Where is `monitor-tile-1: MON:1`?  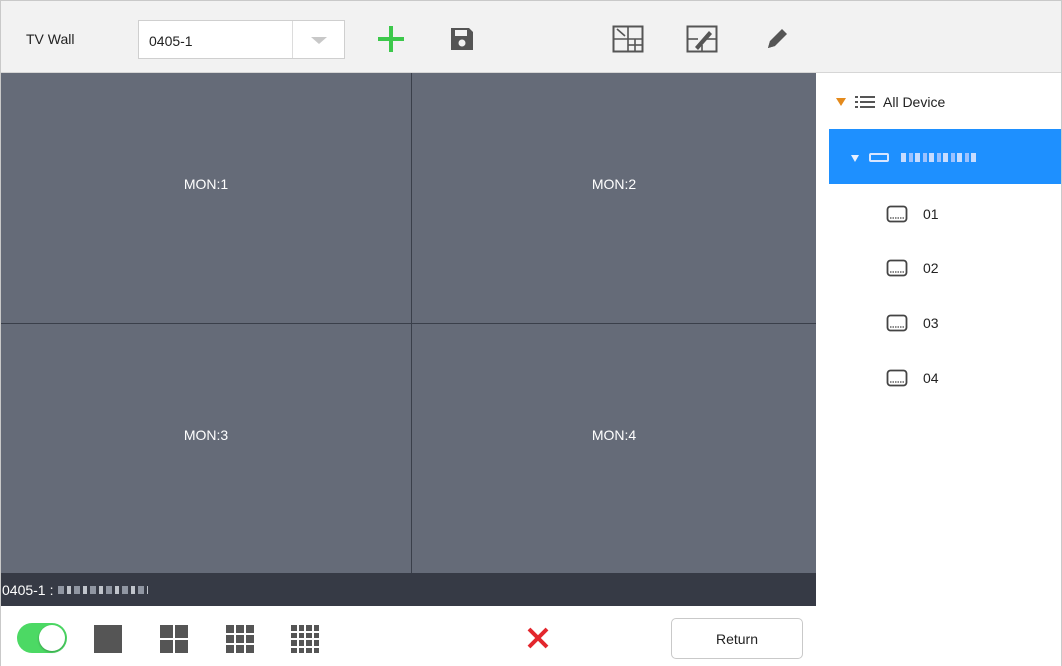
monitor-tile-1: MON:1 is located at coordinates (206, 198).